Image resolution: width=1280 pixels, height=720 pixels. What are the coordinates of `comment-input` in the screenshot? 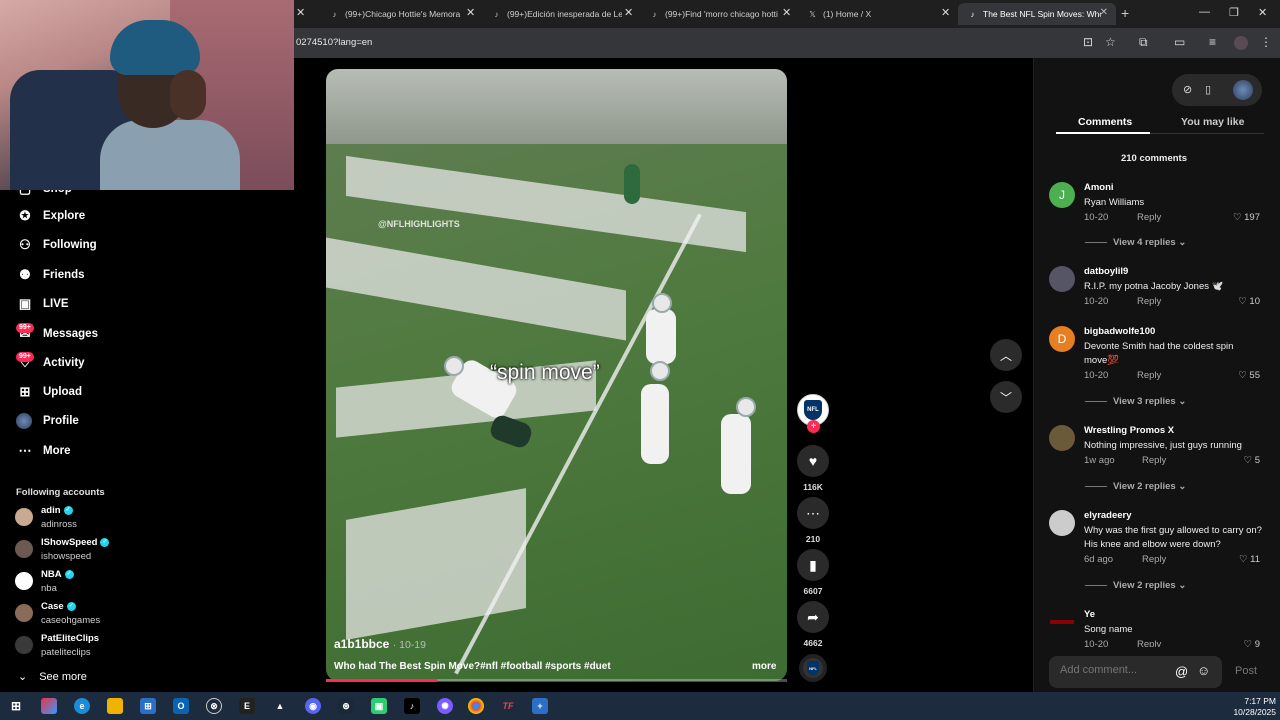 It's located at (1115, 670).